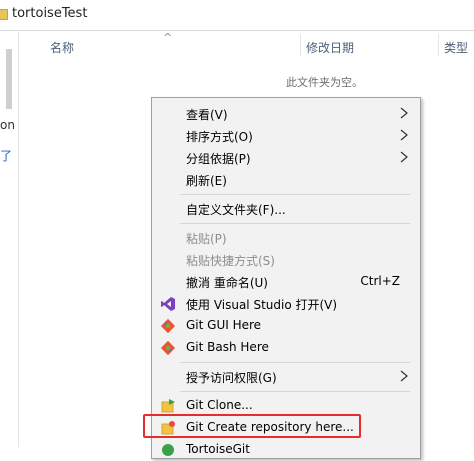 This screenshot has height=461, width=474. What do you see at coordinates (168, 37) in the screenshot?
I see `sort-up-icon: ^` at bounding box center [168, 37].